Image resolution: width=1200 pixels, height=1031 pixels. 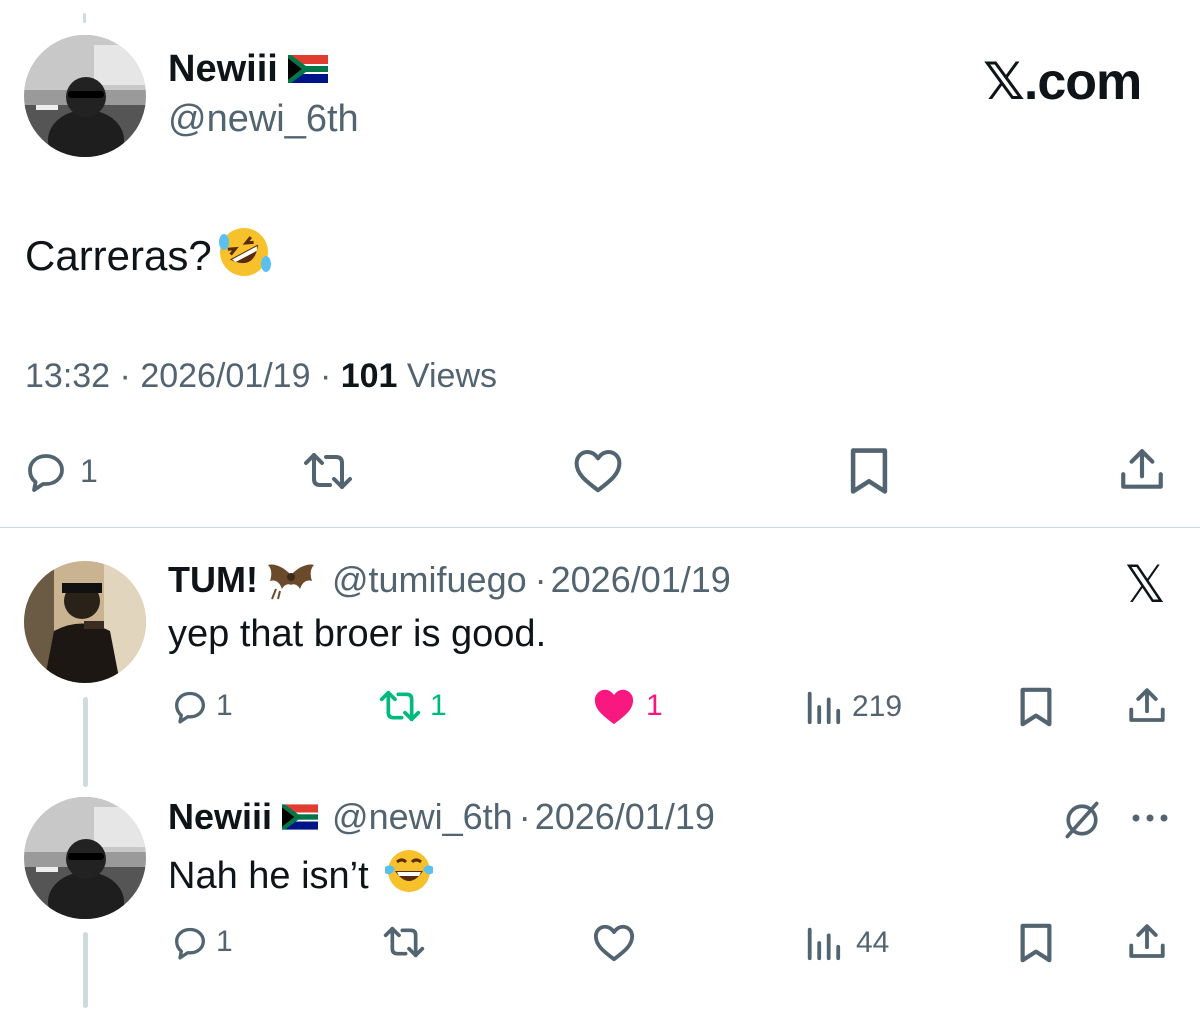 I want to click on heart-filled-icon, so click(x=614, y=706).